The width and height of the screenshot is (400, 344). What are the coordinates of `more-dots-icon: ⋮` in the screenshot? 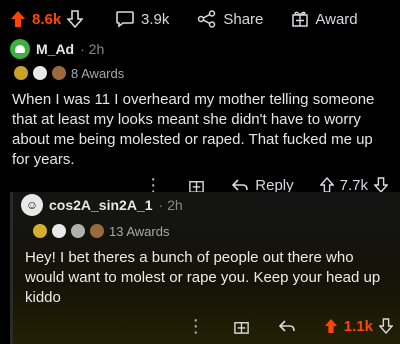 It's located at (196, 326).